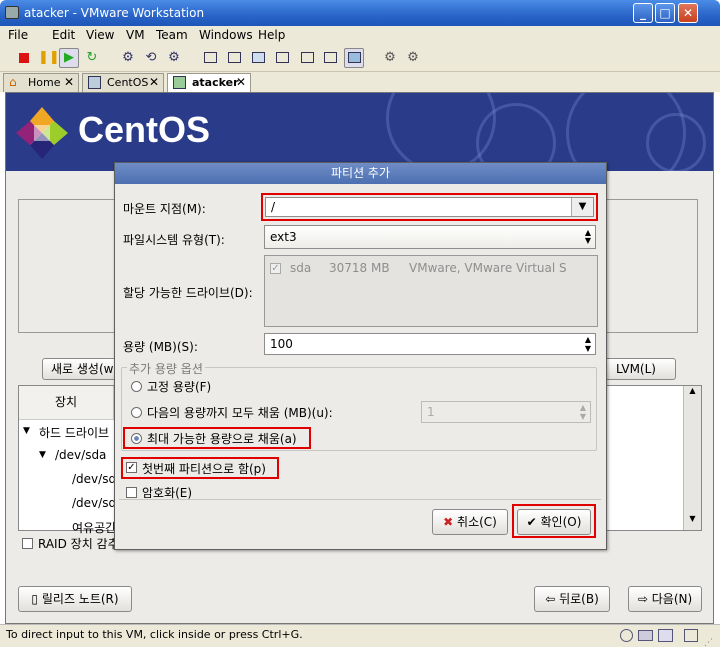  Describe the element at coordinates (136, 386) in the screenshot. I see `fixed-size-radio` at that location.